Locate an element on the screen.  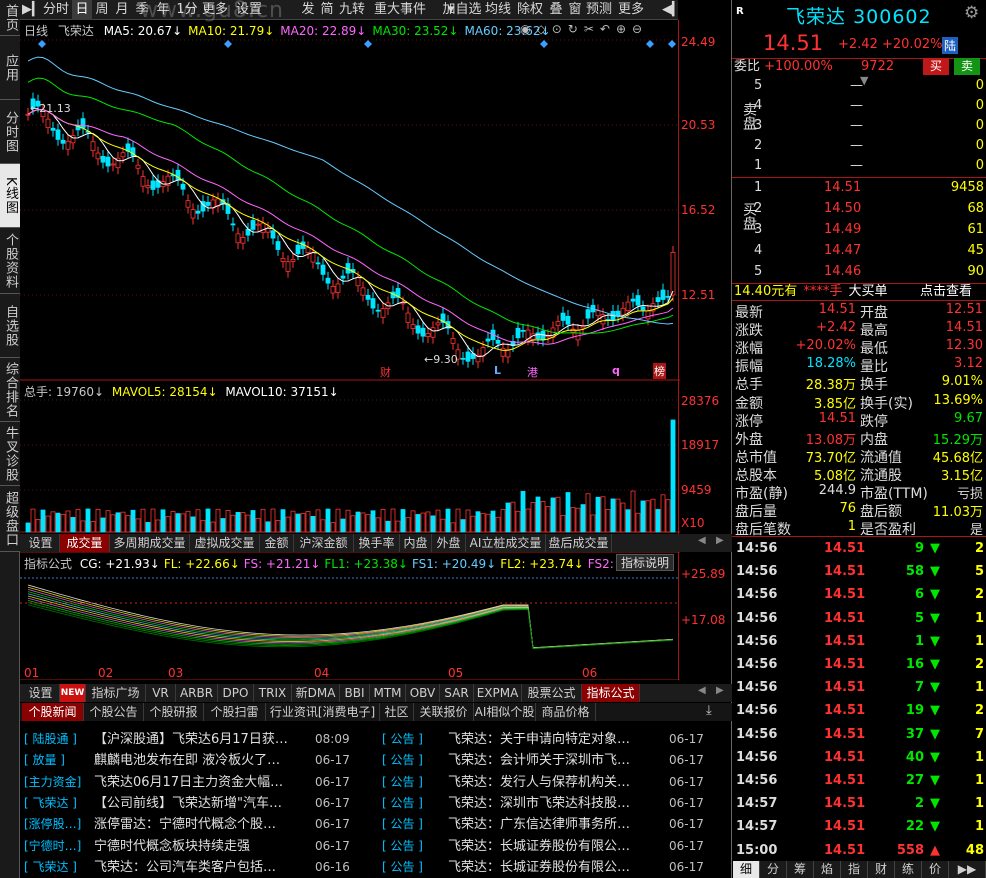
detail-tab-more-icon: ▶▶ is located at coordinates (967, 869).